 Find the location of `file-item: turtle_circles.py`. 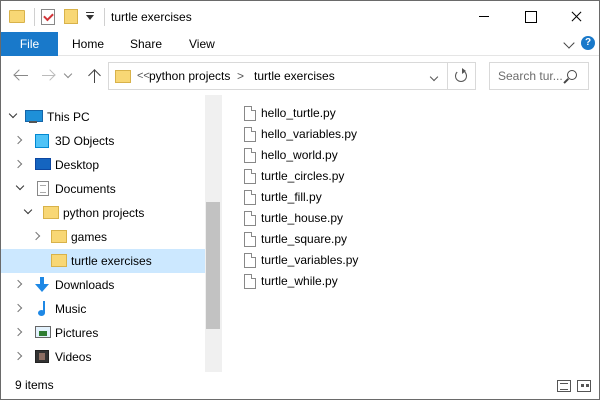

file-item: turtle_circles.py is located at coordinates (314, 176).